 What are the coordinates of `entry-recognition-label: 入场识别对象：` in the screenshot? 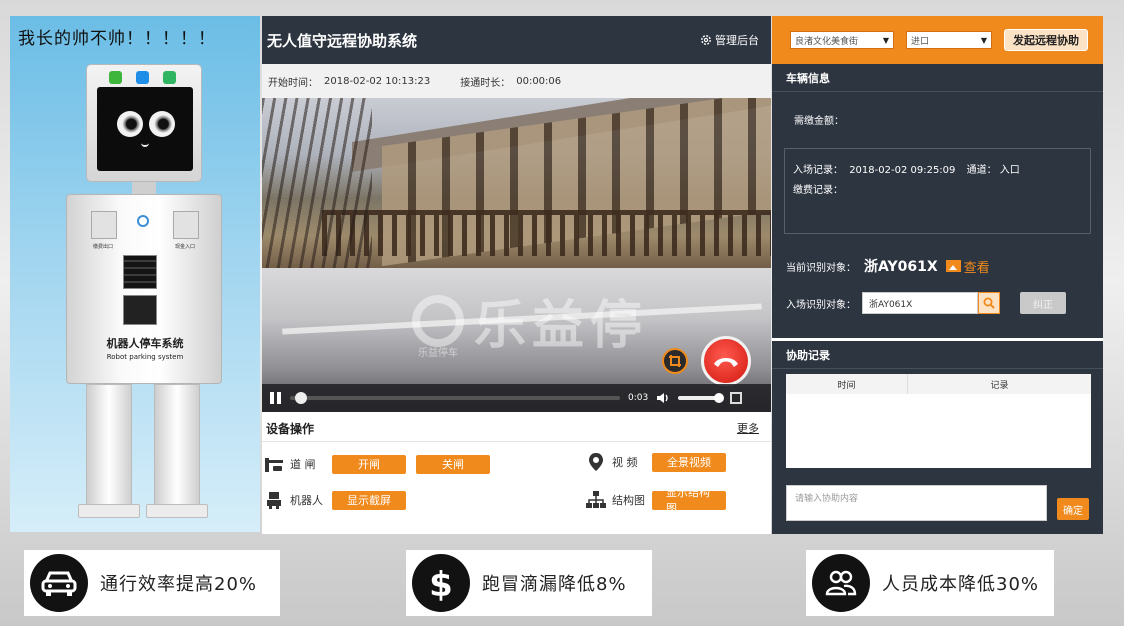 It's located at (821, 305).